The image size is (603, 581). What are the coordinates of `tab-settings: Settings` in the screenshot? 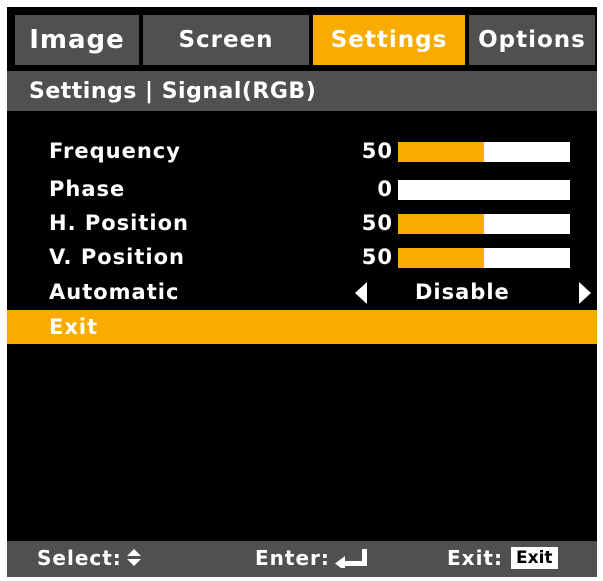 It's located at (389, 40).